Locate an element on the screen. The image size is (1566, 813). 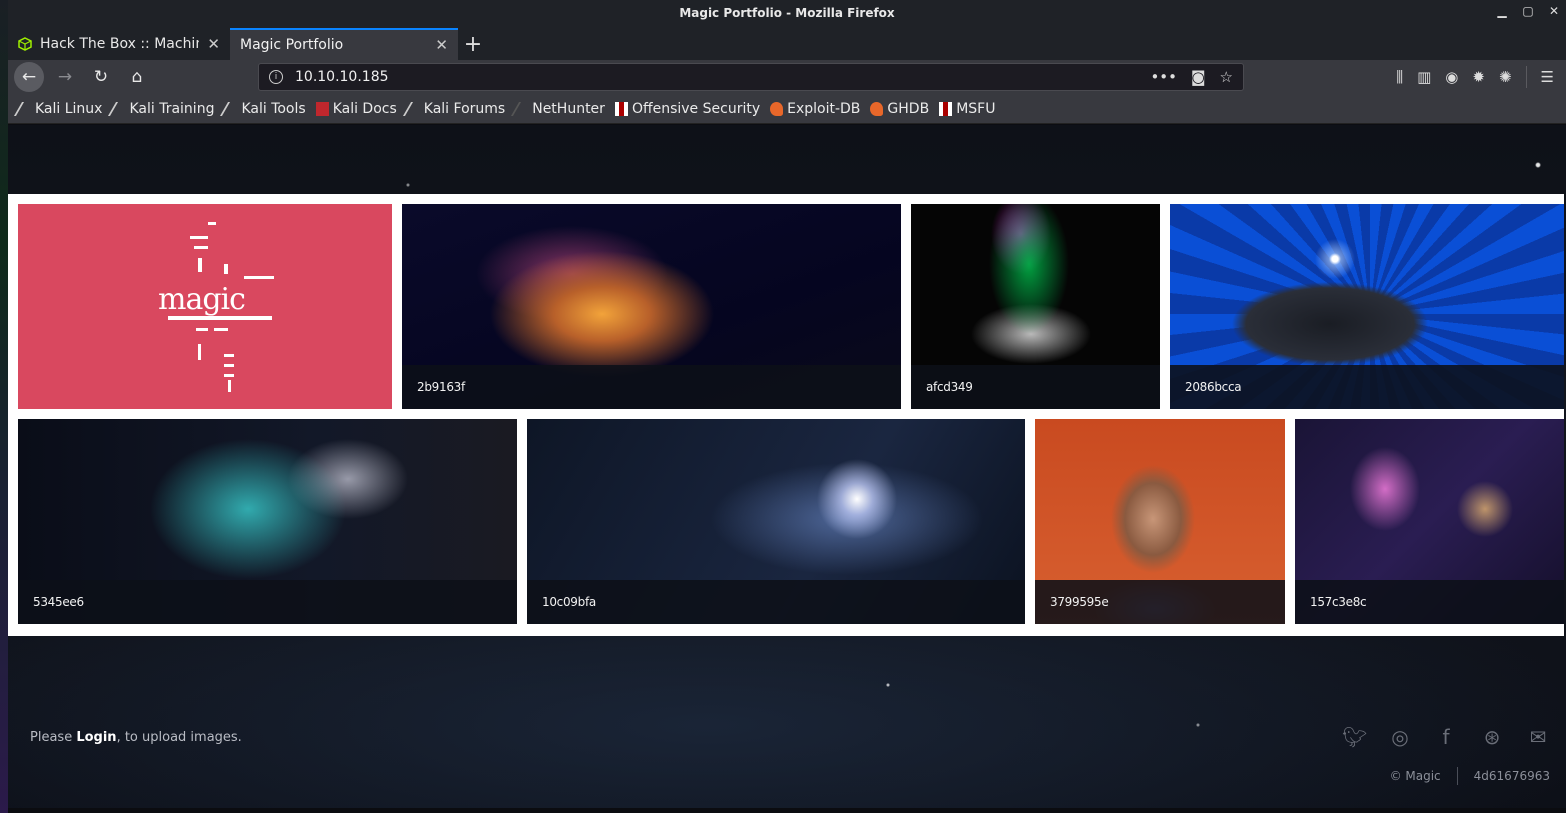
twitter-icon: 🐦︎ is located at coordinates (1354, 737).